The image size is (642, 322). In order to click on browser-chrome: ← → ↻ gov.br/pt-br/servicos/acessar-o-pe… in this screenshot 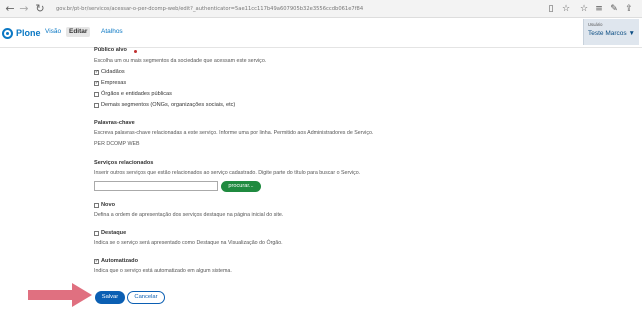, I will do `click(321, 9)`.